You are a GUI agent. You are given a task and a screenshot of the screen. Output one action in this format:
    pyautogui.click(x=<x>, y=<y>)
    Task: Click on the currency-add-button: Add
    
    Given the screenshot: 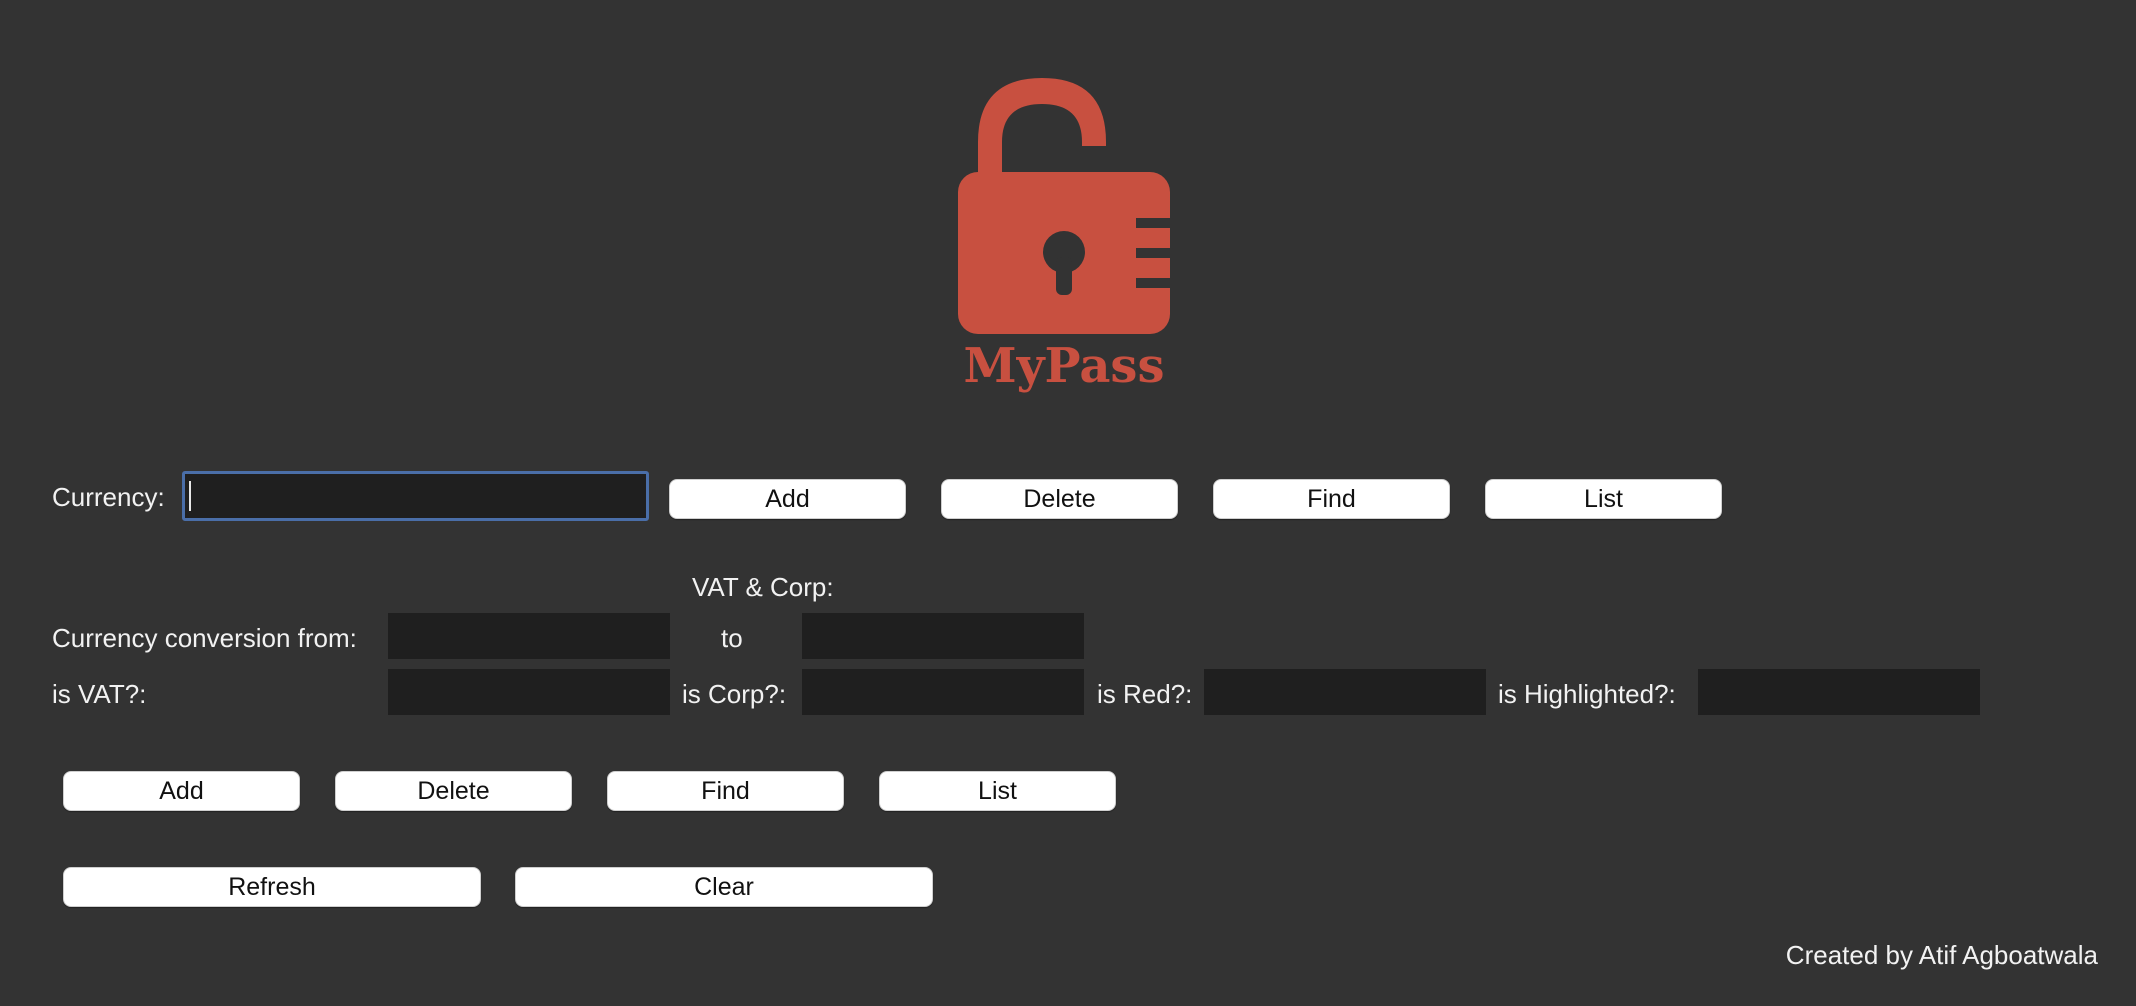 What is the action you would take?
    pyautogui.click(x=787, y=499)
    